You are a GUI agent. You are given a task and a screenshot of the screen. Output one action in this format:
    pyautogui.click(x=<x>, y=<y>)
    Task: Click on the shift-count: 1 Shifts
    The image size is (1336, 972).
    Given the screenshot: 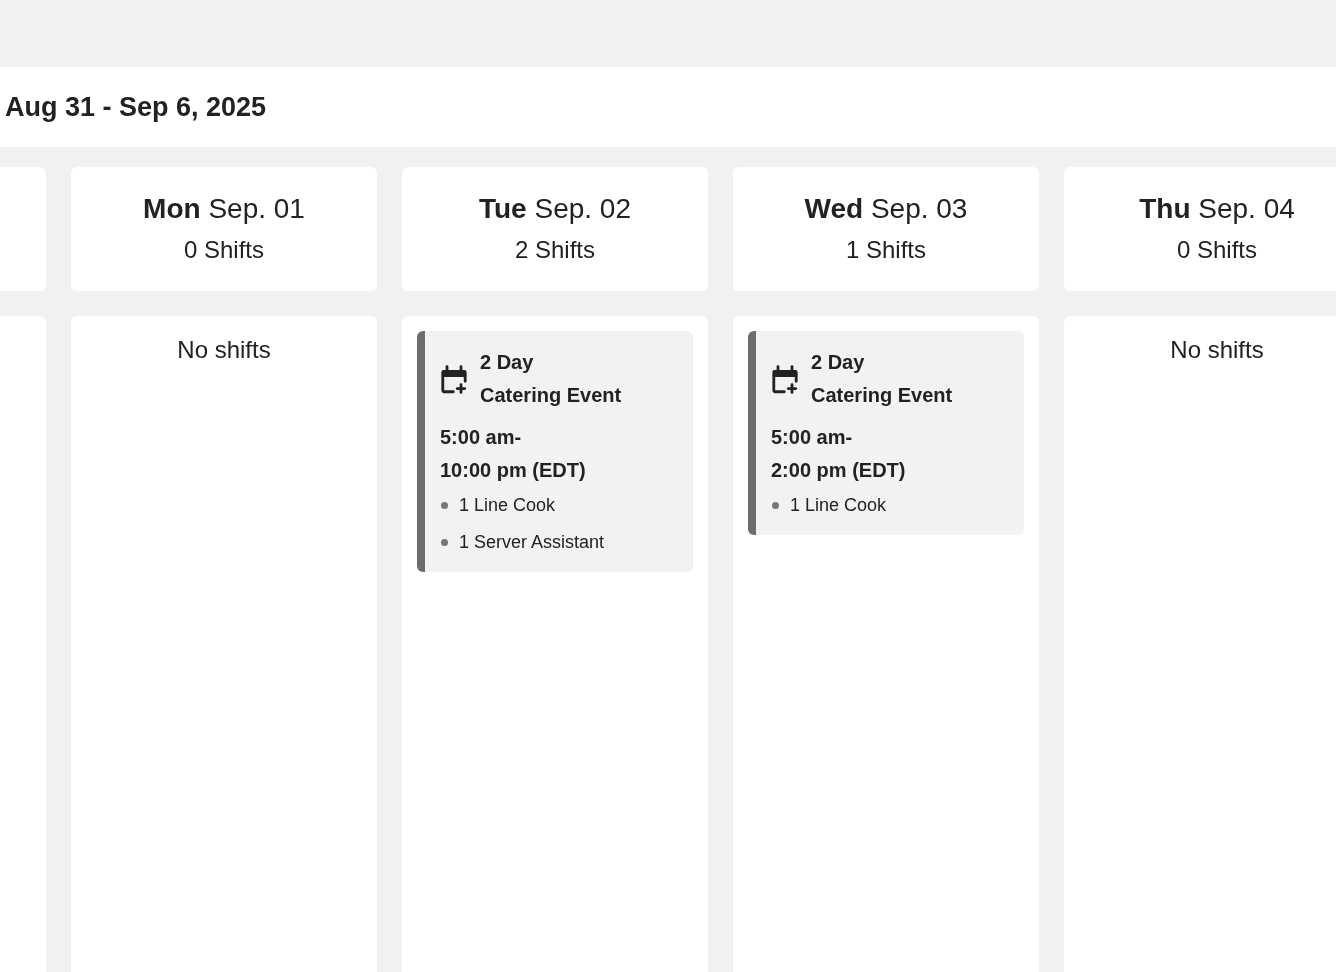 What is the action you would take?
    pyautogui.click(x=885, y=249)
    